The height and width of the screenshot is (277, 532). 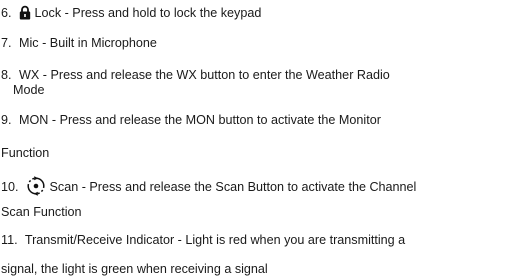 I want to click on item-number: 10., so click(x=10, y=187).